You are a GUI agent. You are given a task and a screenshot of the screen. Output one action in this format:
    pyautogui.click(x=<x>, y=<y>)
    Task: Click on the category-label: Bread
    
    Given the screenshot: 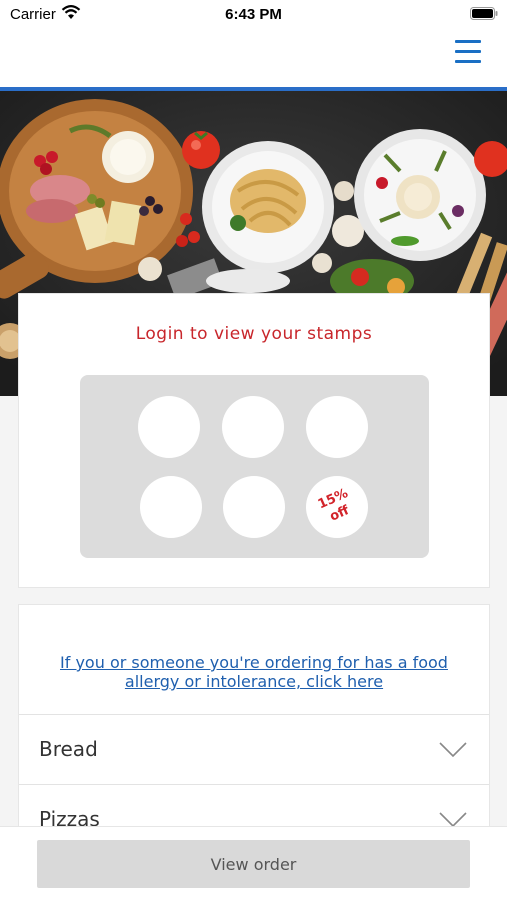 What is the action you would take?
    pyautogui.click(x=68, y=749)
    